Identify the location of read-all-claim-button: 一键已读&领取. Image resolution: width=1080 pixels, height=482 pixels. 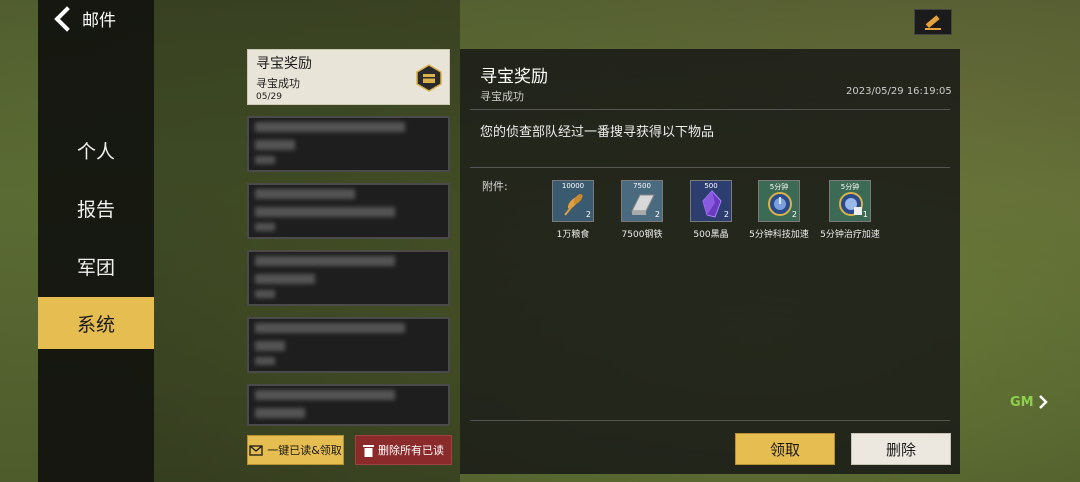
(295, 450).